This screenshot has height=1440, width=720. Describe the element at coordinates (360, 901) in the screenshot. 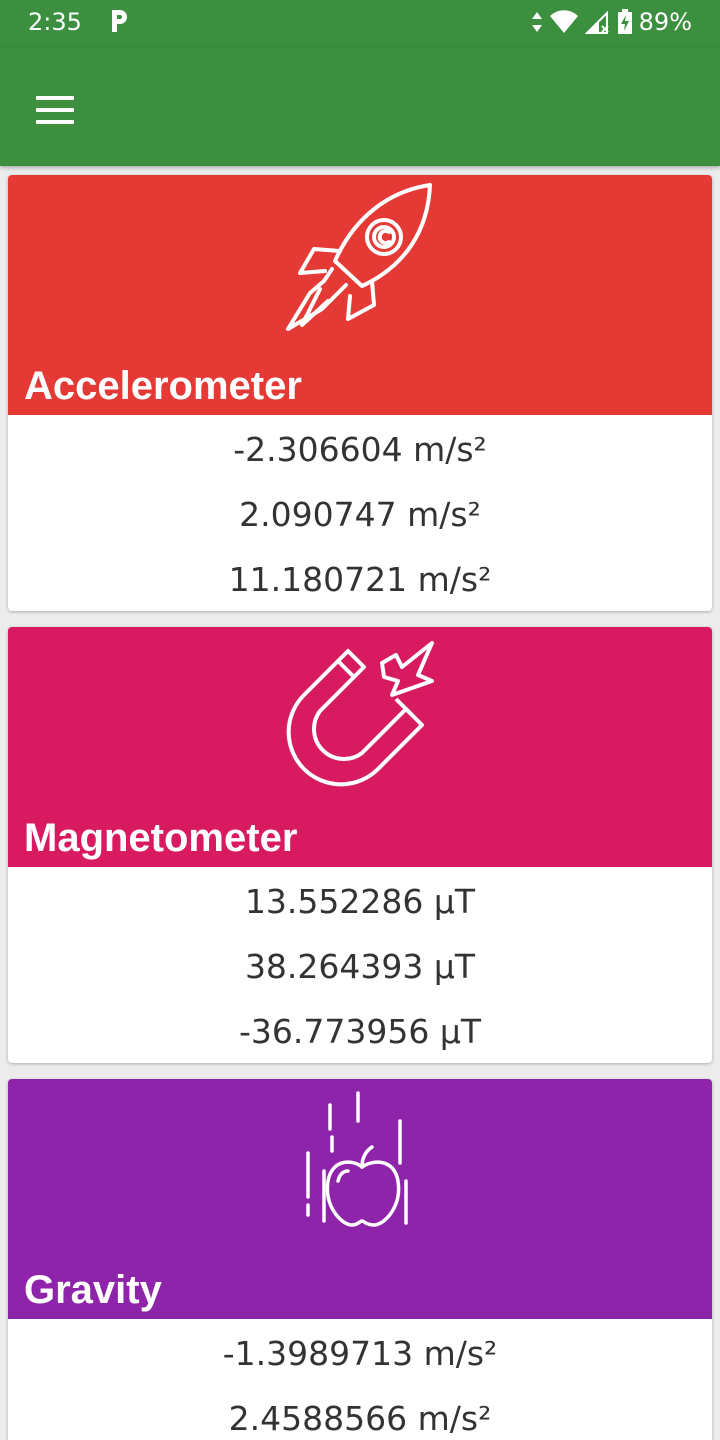

I see `sensor-value-x: 13.552286 µT` at that location.